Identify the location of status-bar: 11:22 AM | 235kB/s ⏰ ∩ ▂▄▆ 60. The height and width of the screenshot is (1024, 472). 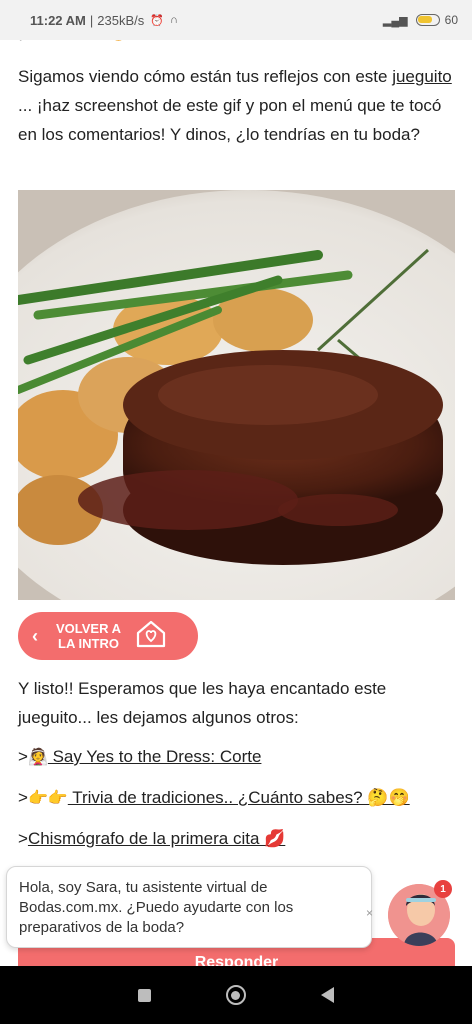
(236, 20).